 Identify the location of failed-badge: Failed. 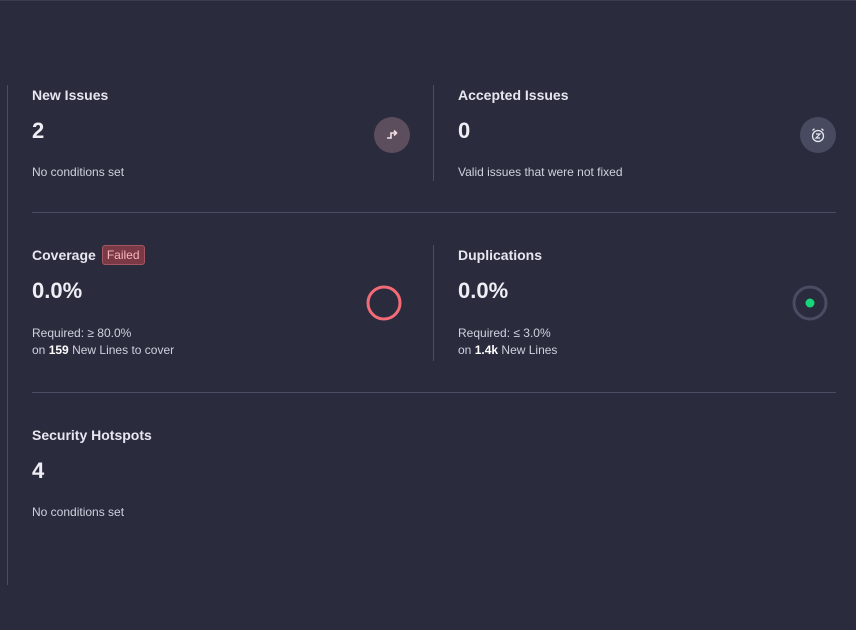
(123, 255).